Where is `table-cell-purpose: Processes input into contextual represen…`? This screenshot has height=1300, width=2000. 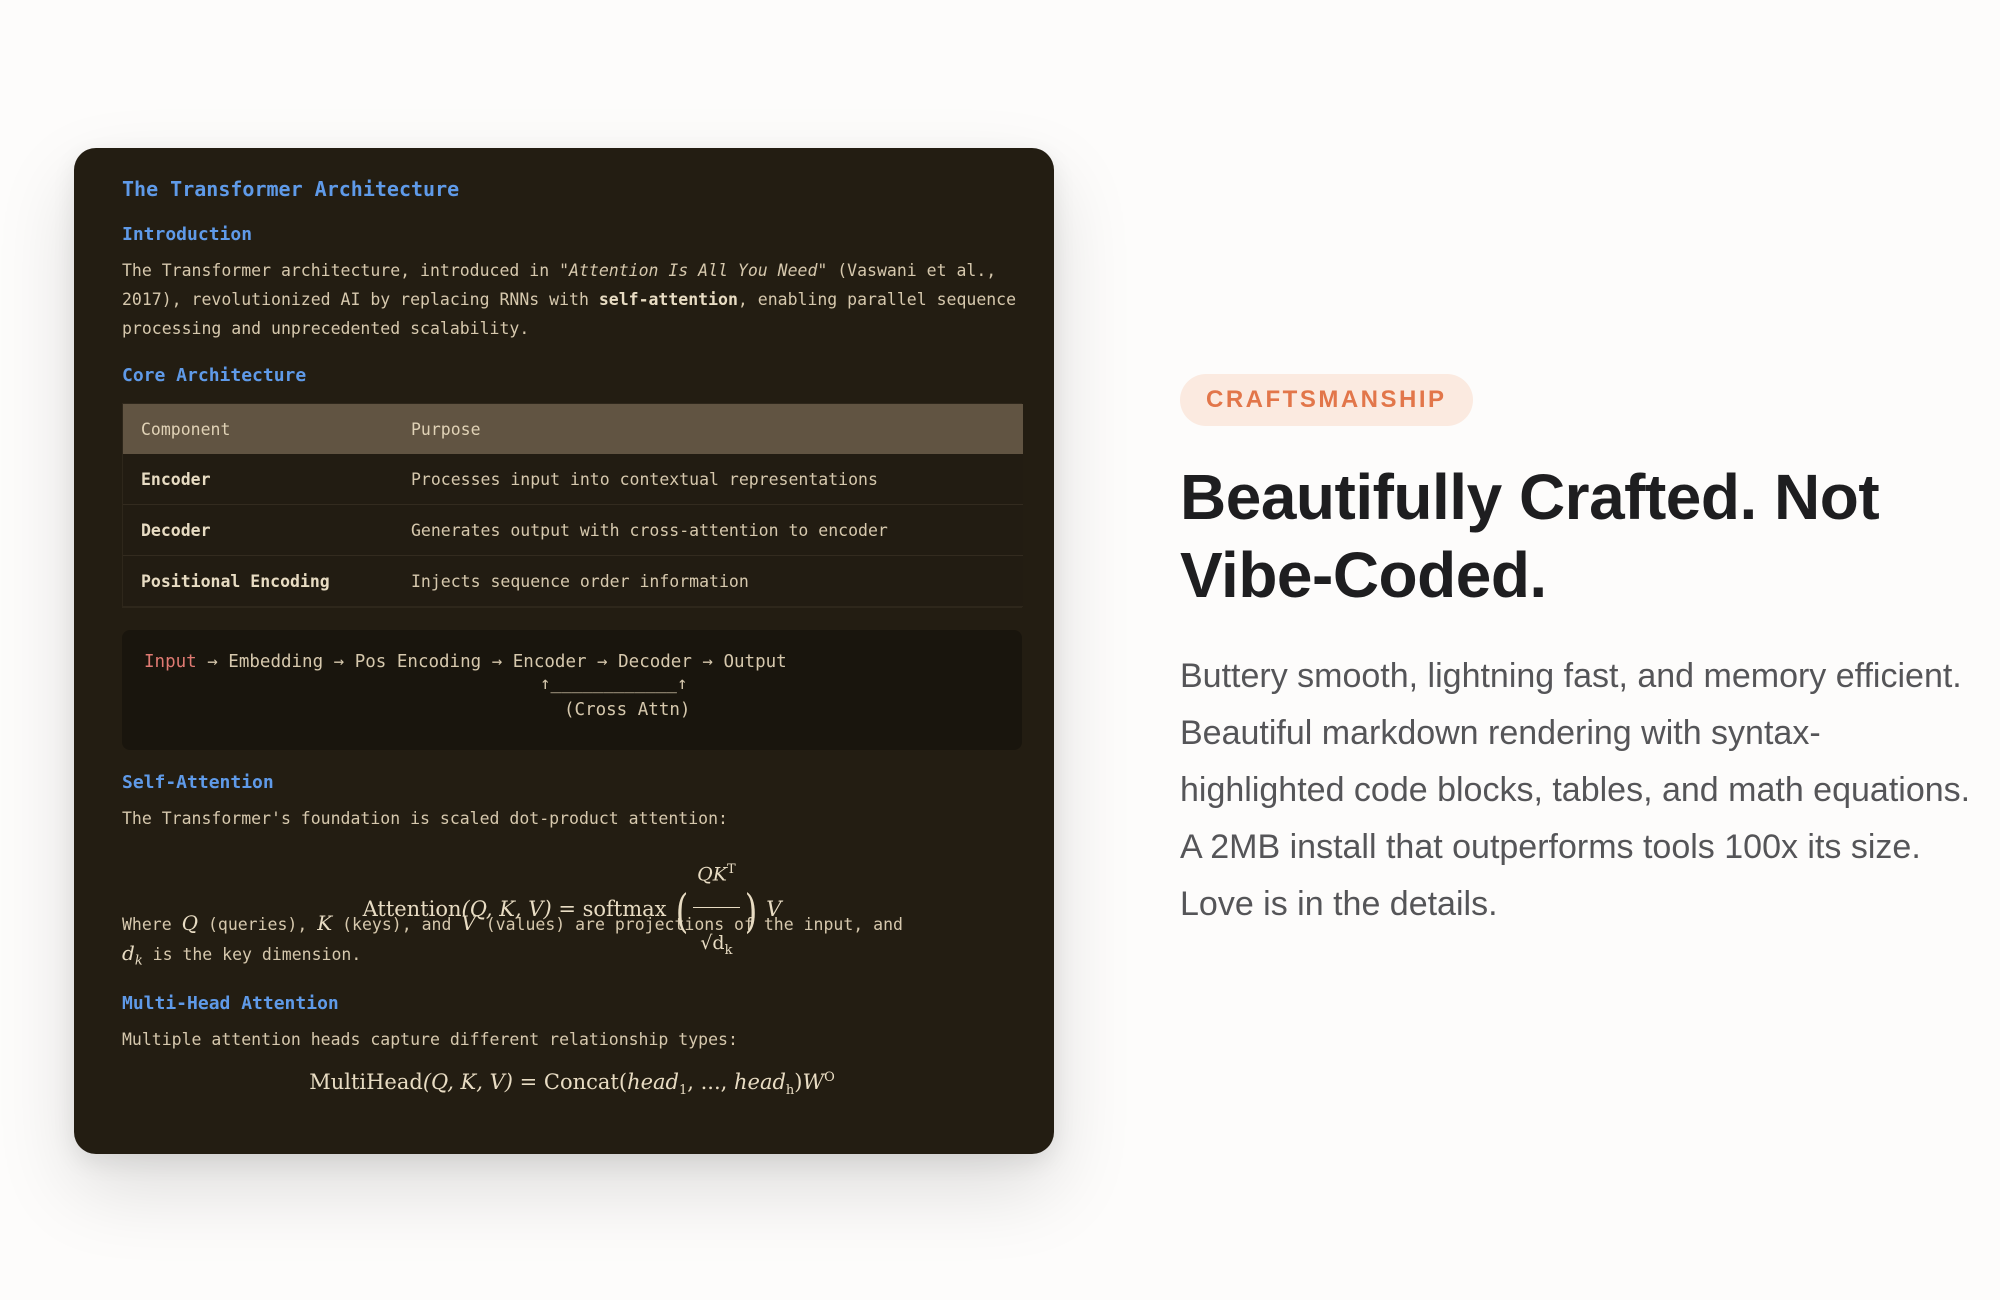 table-cell-purpose: Processes input into contextual represen… is located at coordinates (708, 479).